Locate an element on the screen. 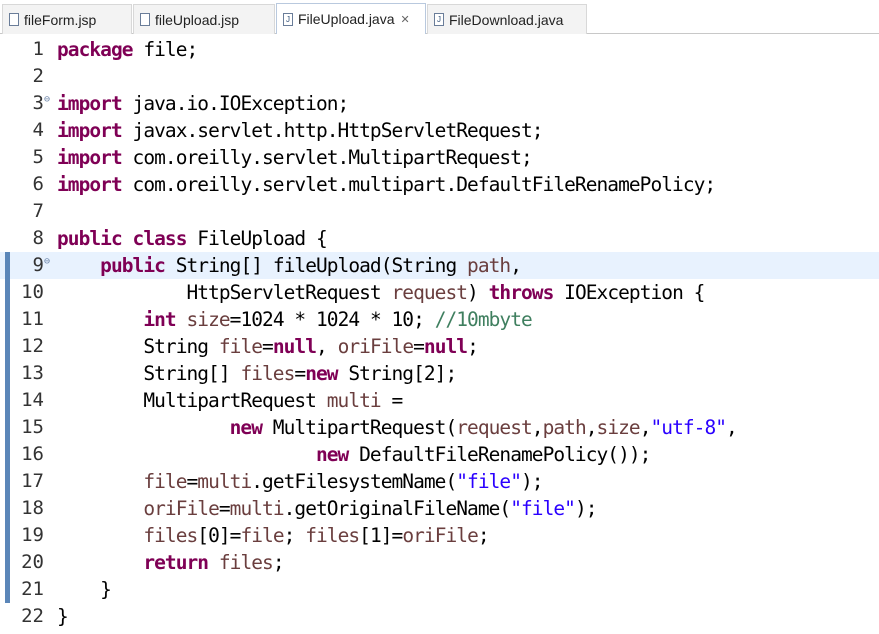 Image resolution: width=879 pixels, height=634 pixels. code-text: import java.io.IOException; is located at coordinates (203, 103).